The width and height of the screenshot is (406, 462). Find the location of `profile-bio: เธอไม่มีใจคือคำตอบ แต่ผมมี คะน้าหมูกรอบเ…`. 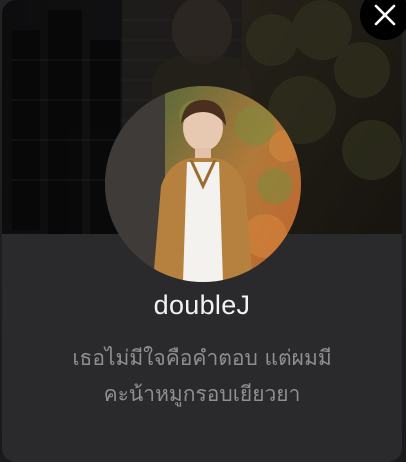

profile-bio: เธอไม่มีใจคือคำตอบ แต่ผมมี คะน้าหมูกรอบเ… is located at coordinates (202, 376).